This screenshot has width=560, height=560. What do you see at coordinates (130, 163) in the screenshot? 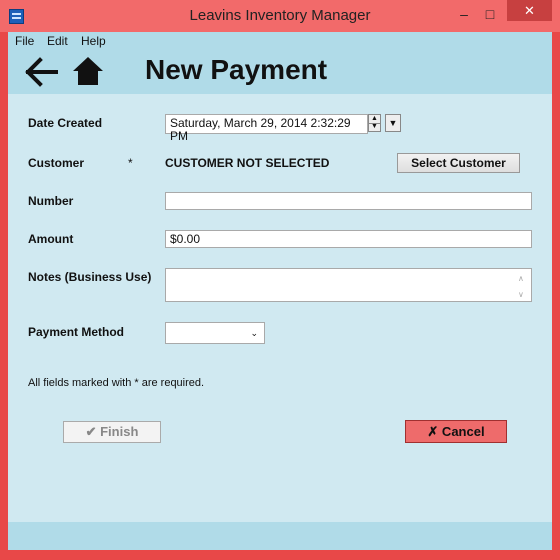
I see `required-marker: *` at bounding box center [130, 163].